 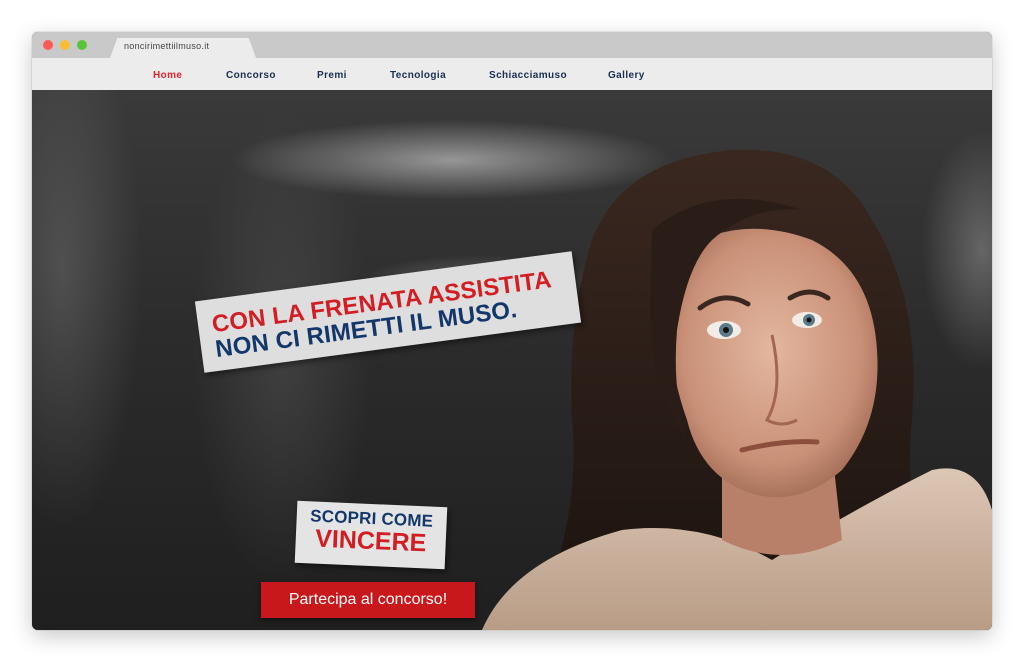 I want to click on close-window-button, so click(x=48, y=45).